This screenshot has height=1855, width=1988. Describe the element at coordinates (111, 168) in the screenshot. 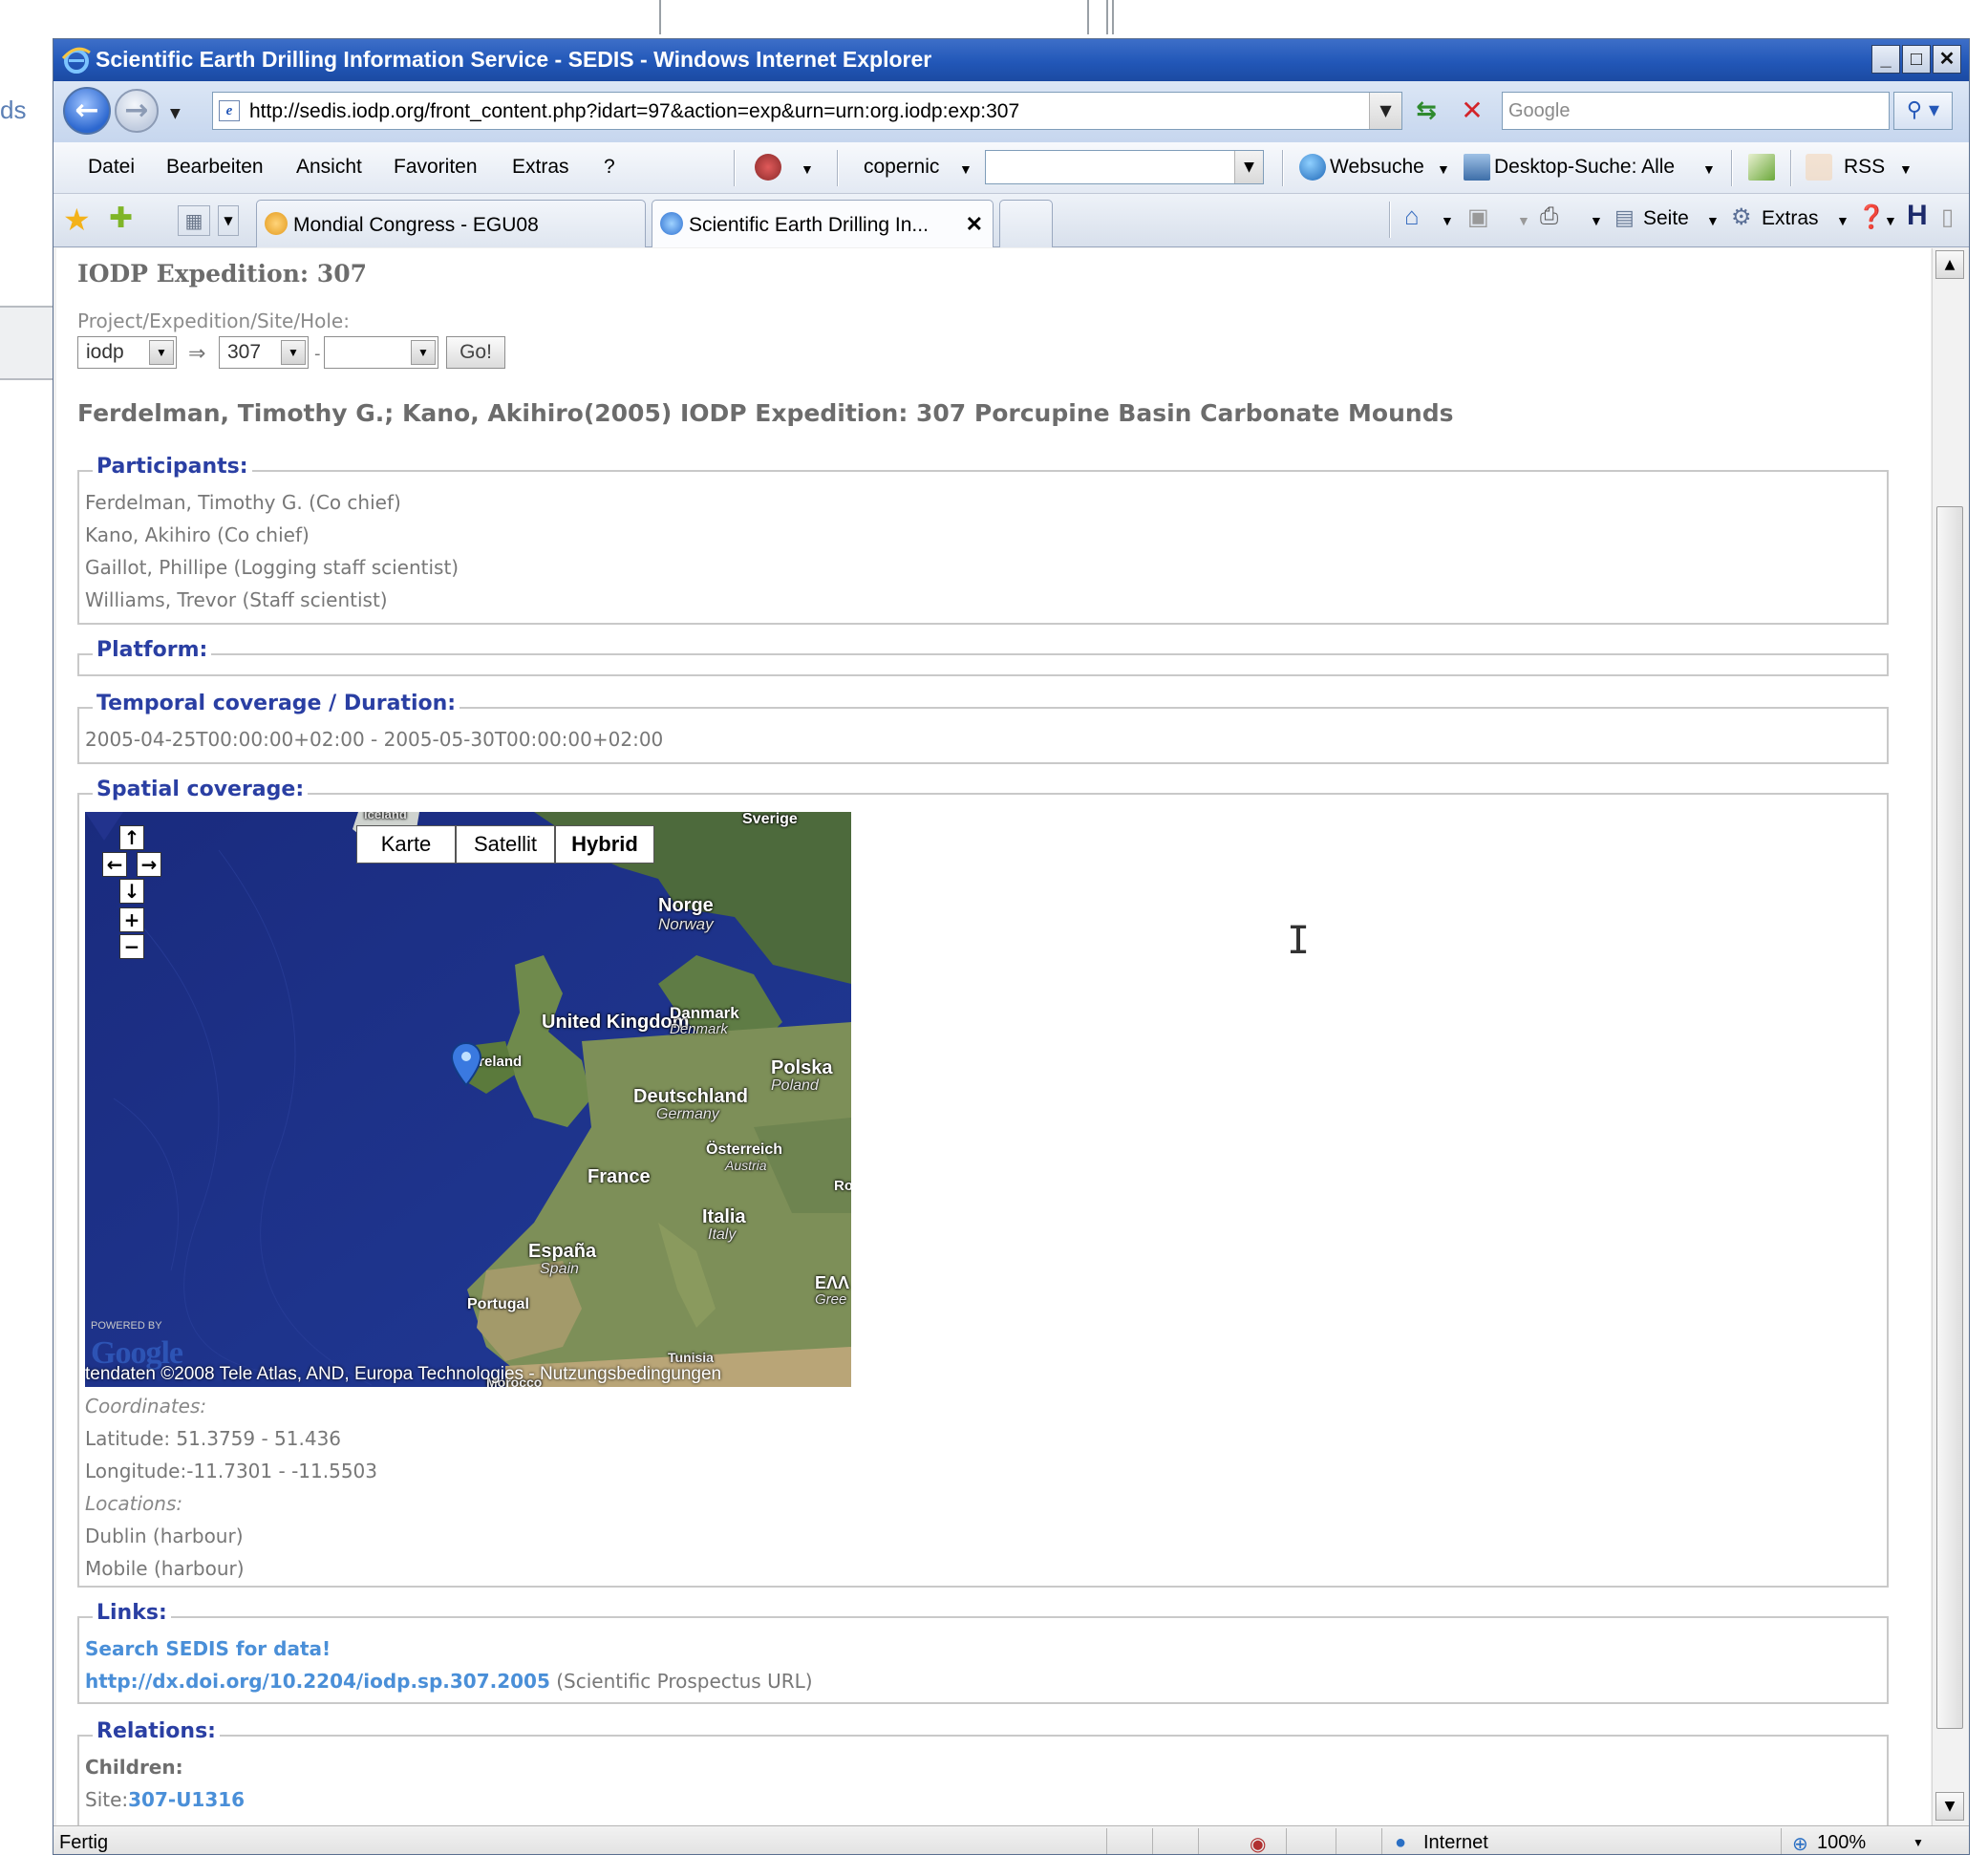

I see `menu-datei: Datei` at that location.